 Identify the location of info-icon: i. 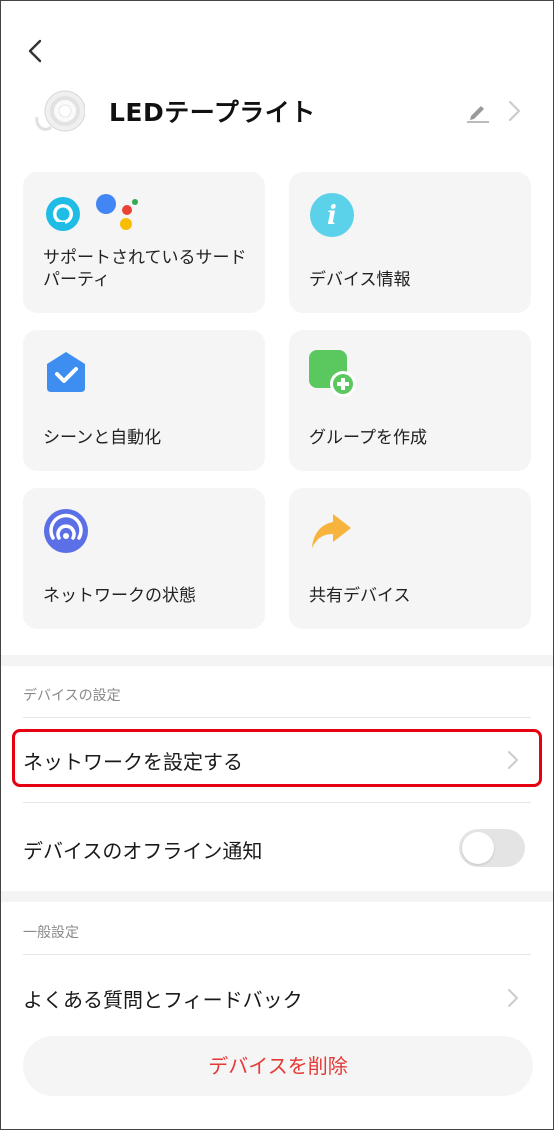
(332, 215).